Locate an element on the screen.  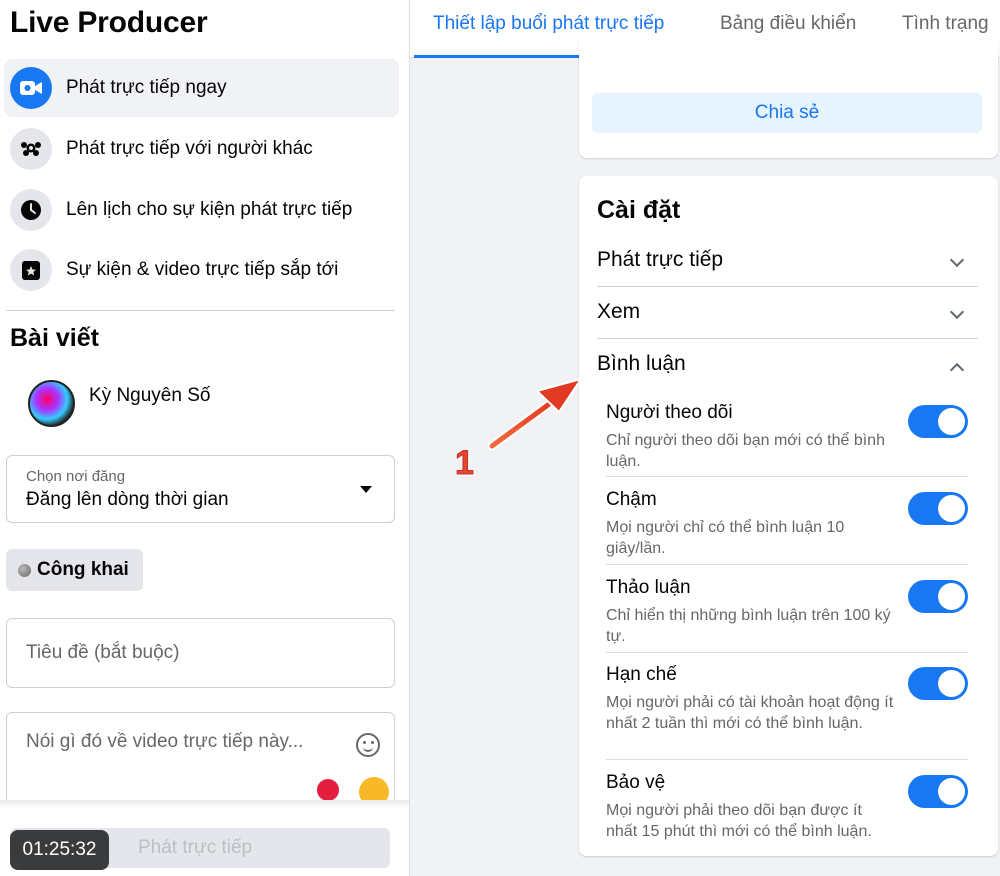
tab-dashboard: Bảng điều khiển is located at coordinates (788, 24).